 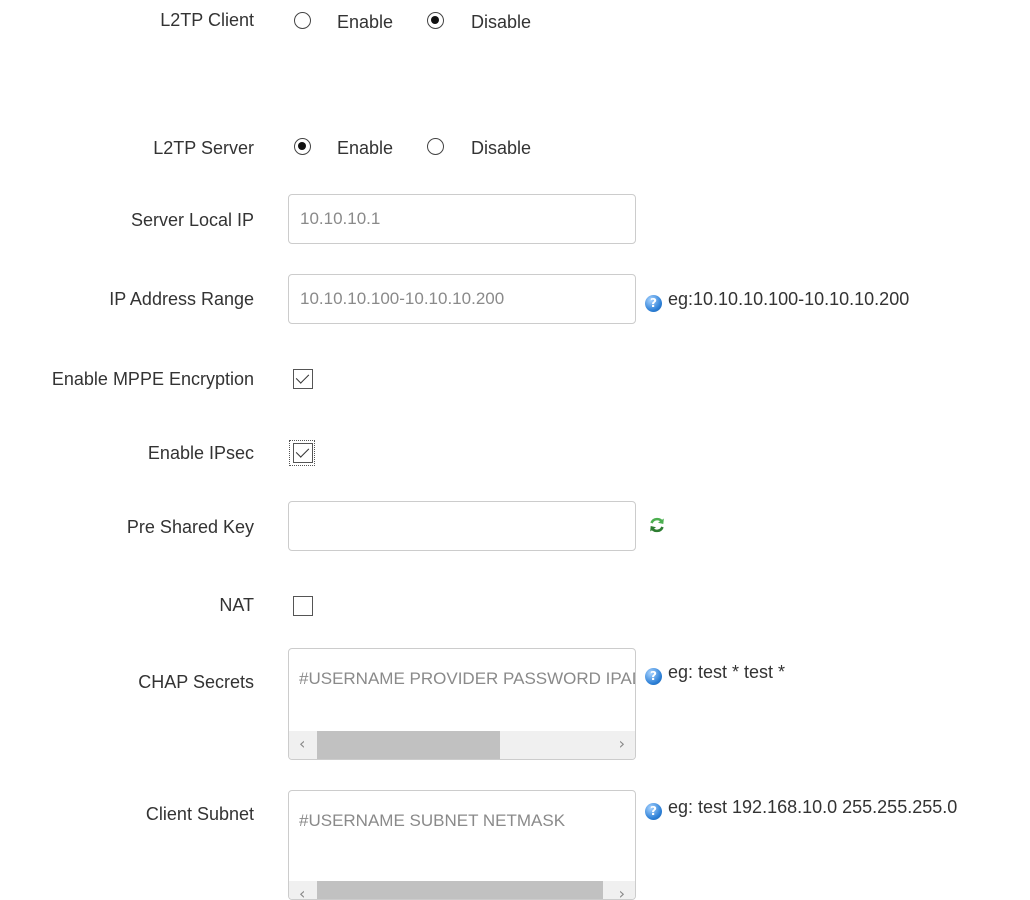 What do you see at coordinates (432, 820) in the screenshot?
I see `client-subnet-text: #USERNAME SUBNET NETMASK` at bounding box center [432, 820].